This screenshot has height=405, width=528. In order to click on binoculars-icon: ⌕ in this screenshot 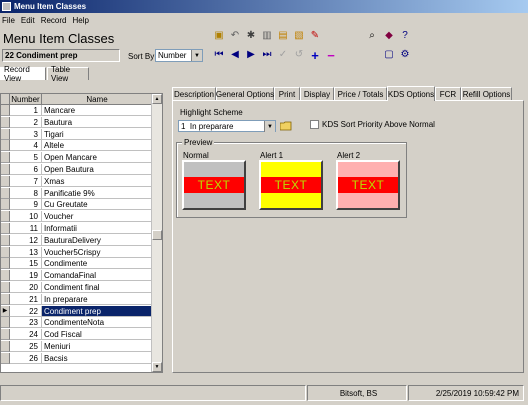, I will do `click(372, 36)`.